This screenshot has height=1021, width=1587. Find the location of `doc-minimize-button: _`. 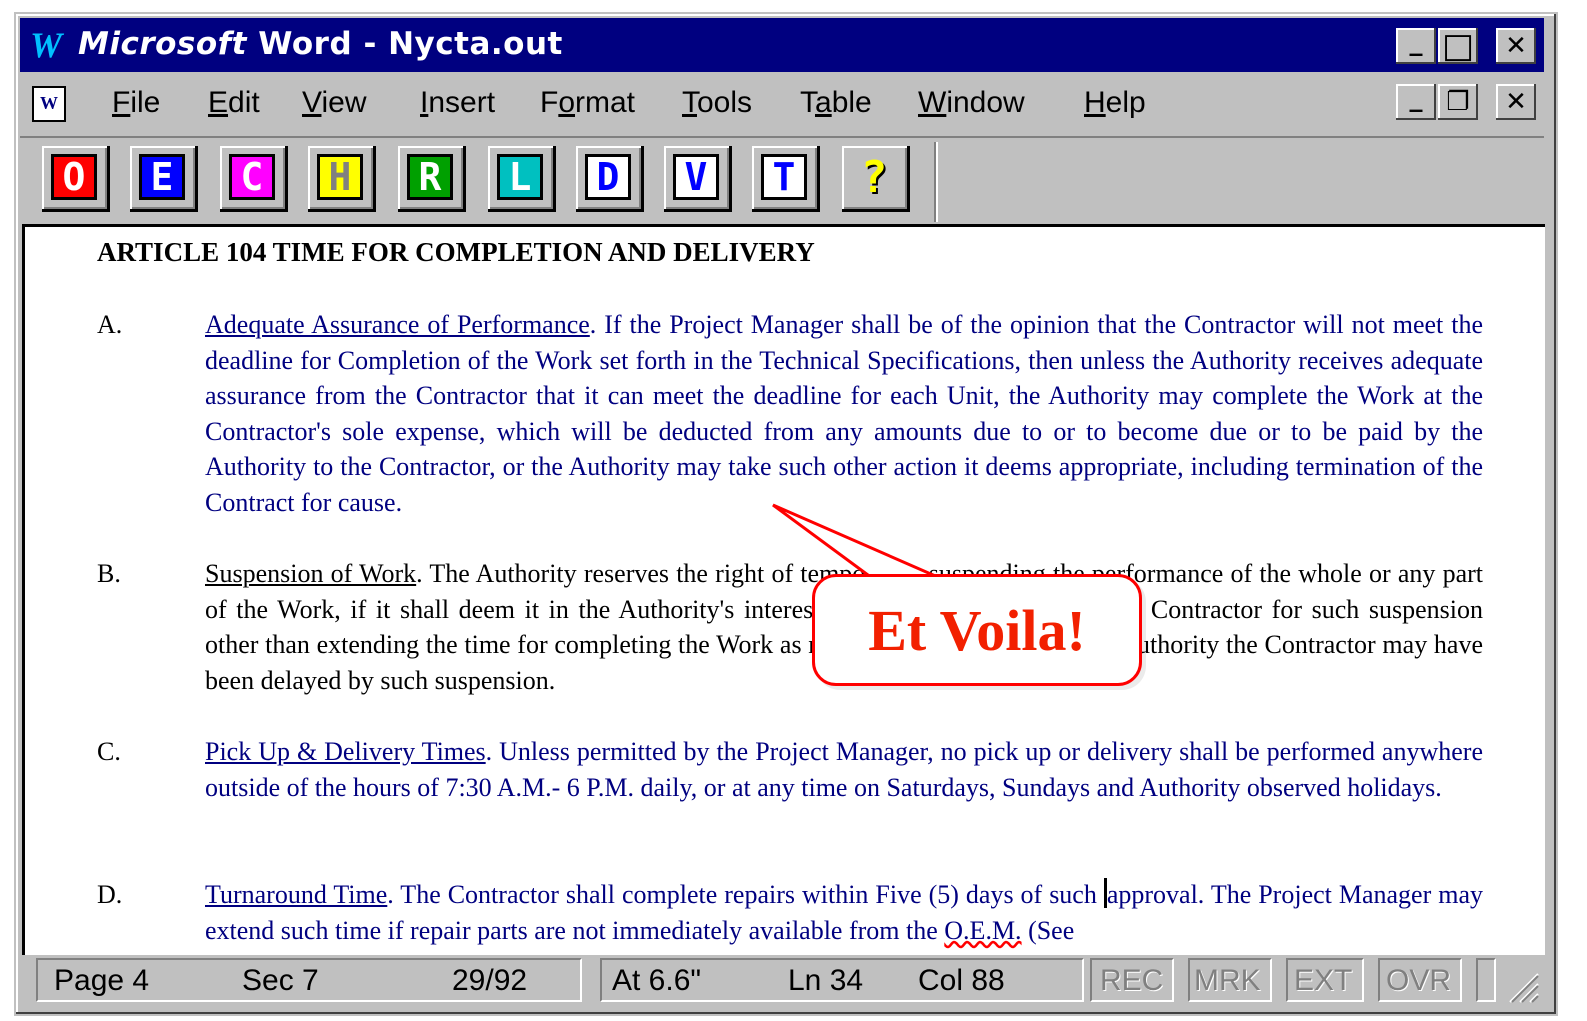

doc-minimize-button: _ is located at coordinates (1416, 101).